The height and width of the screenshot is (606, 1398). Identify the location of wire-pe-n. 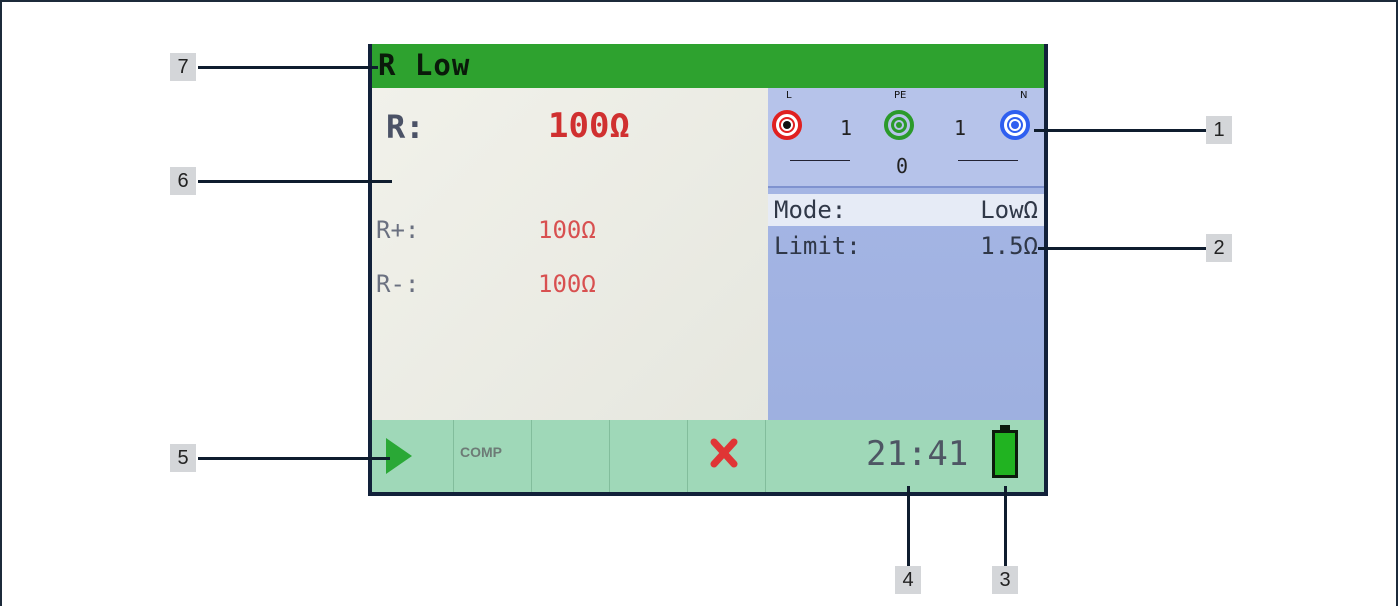
(988, 160).